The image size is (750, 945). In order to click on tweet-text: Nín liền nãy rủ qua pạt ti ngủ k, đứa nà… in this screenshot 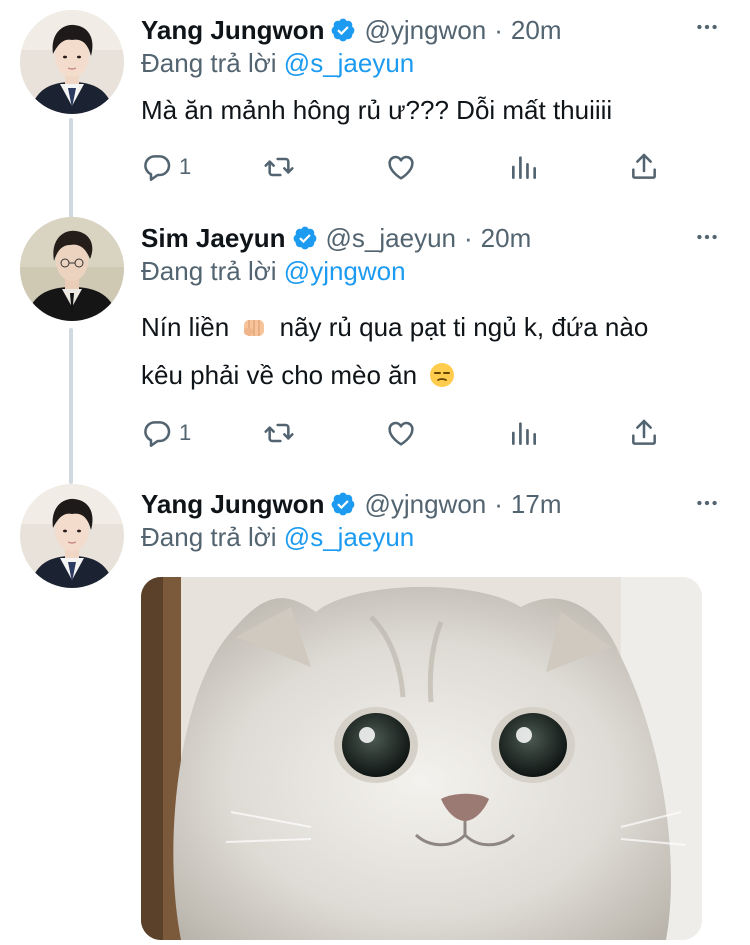, I will do `click(425, 351)`.